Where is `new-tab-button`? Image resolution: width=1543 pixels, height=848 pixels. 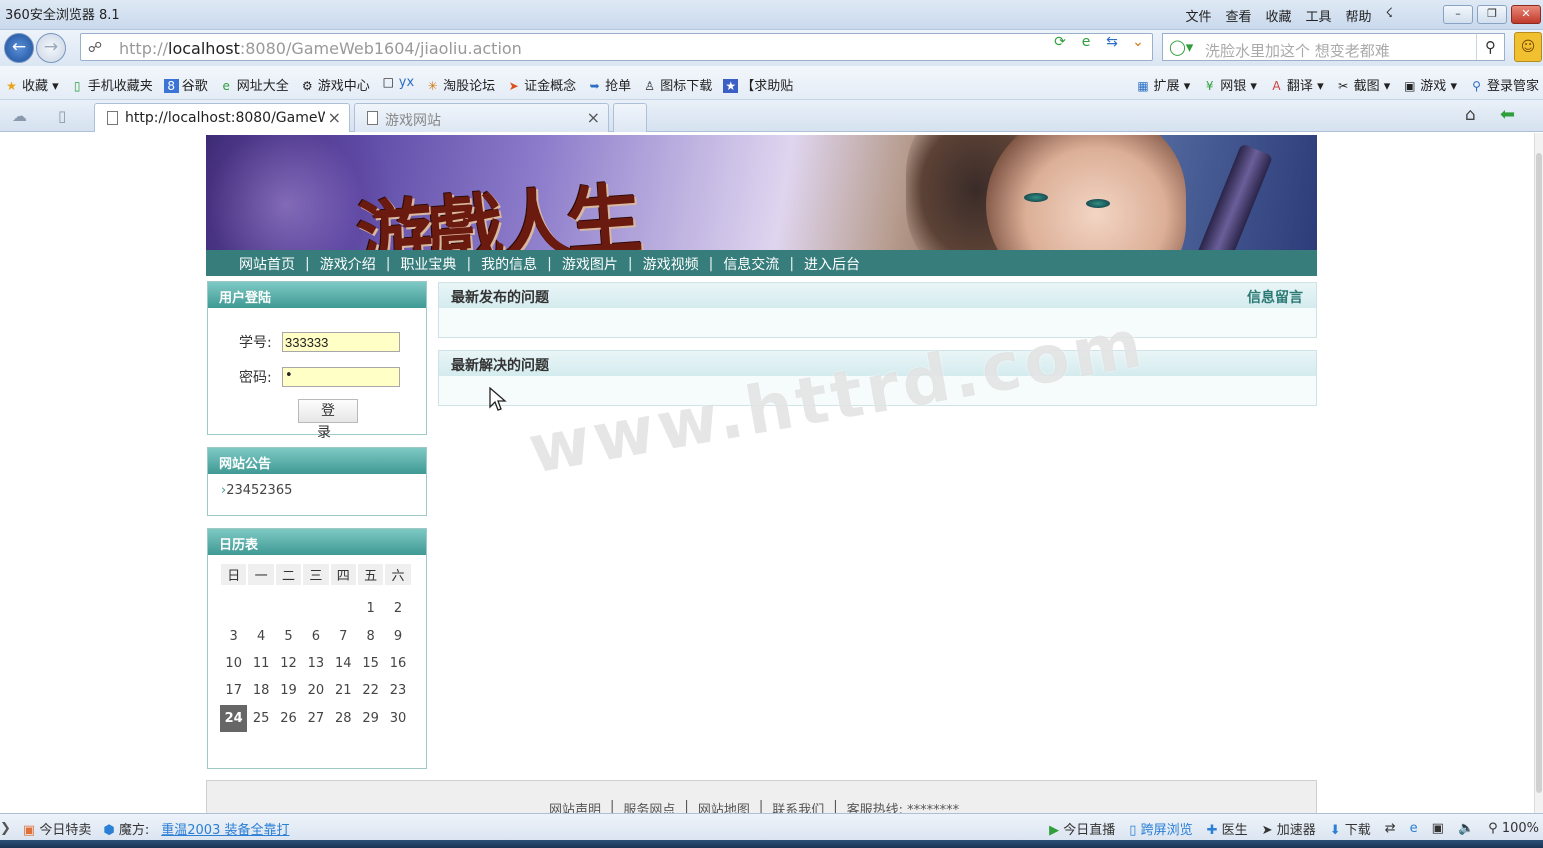
new-tab-button is located at coordinates (630, 117).